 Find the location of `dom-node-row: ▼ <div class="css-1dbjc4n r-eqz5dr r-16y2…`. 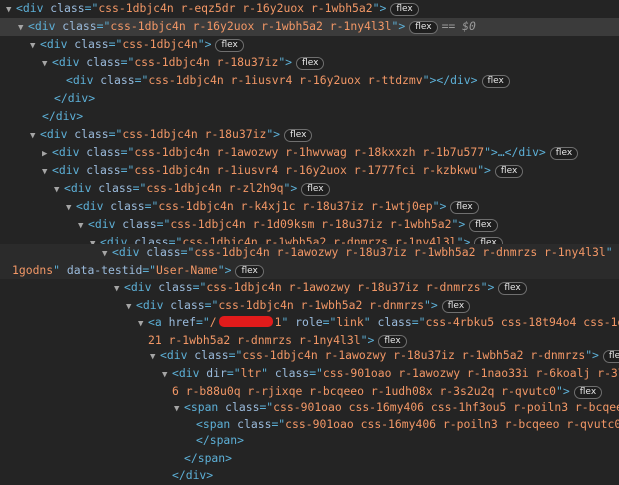

dom-node-row: ▼ <div class="css-1dbjc4n r-eqz5dr r-16y2… is located at coordinates (309, 9).